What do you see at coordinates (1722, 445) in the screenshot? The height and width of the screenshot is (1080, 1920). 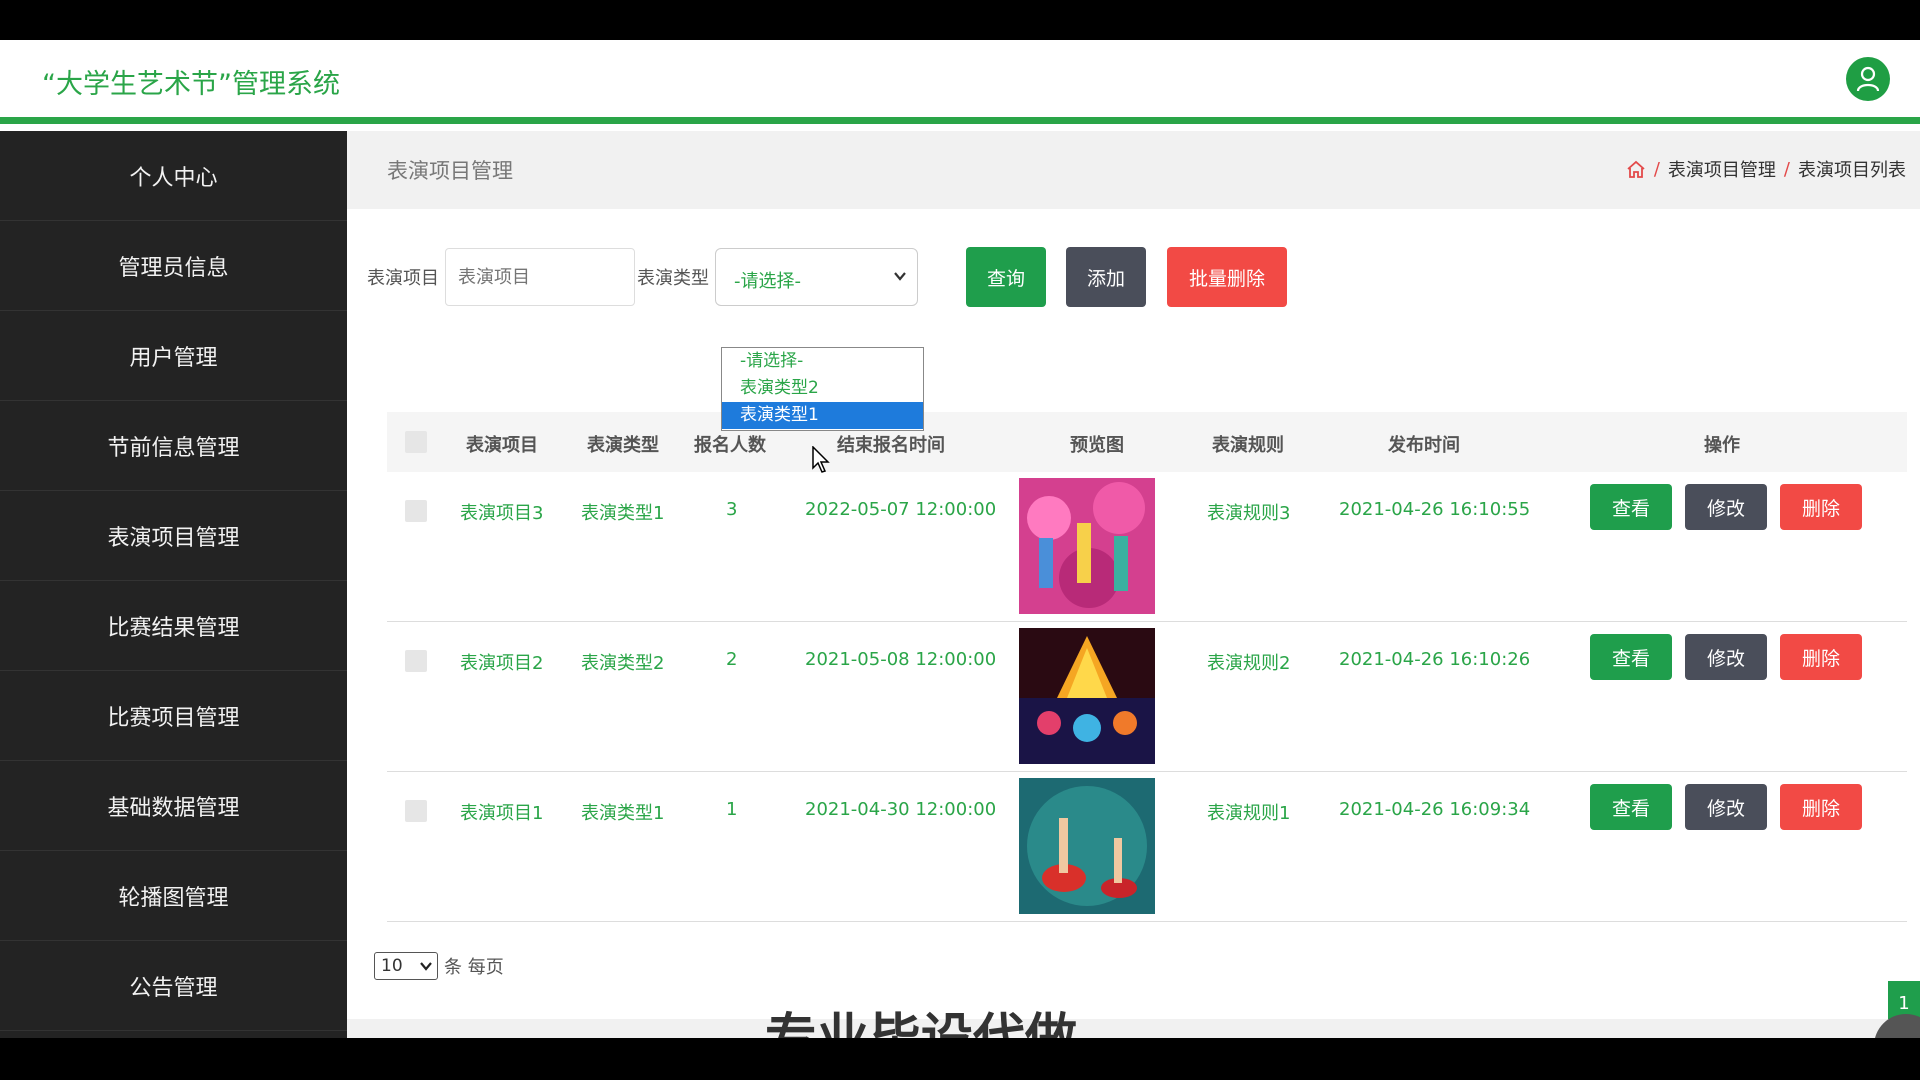 I see `column-header-actions: 操作` at bounding box center [1722, 445].